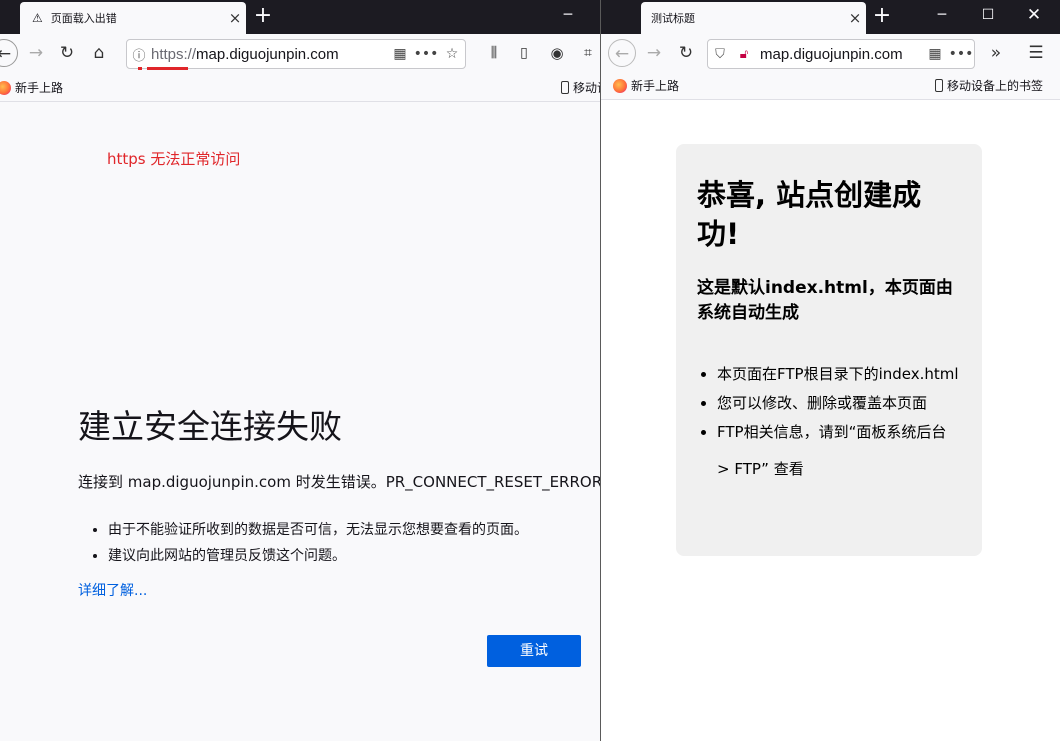 Image resolution: width=1060 pixels, height=741 pixels. Describe the element at coordinates (83, 18) in the screenshot. I see `tab-title: 页面载入出错` at that location.